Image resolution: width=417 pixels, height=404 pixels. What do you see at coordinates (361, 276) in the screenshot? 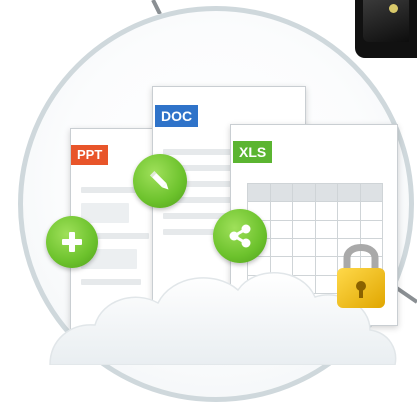
I see `padlock-icon` at bounding box center [361, 276].